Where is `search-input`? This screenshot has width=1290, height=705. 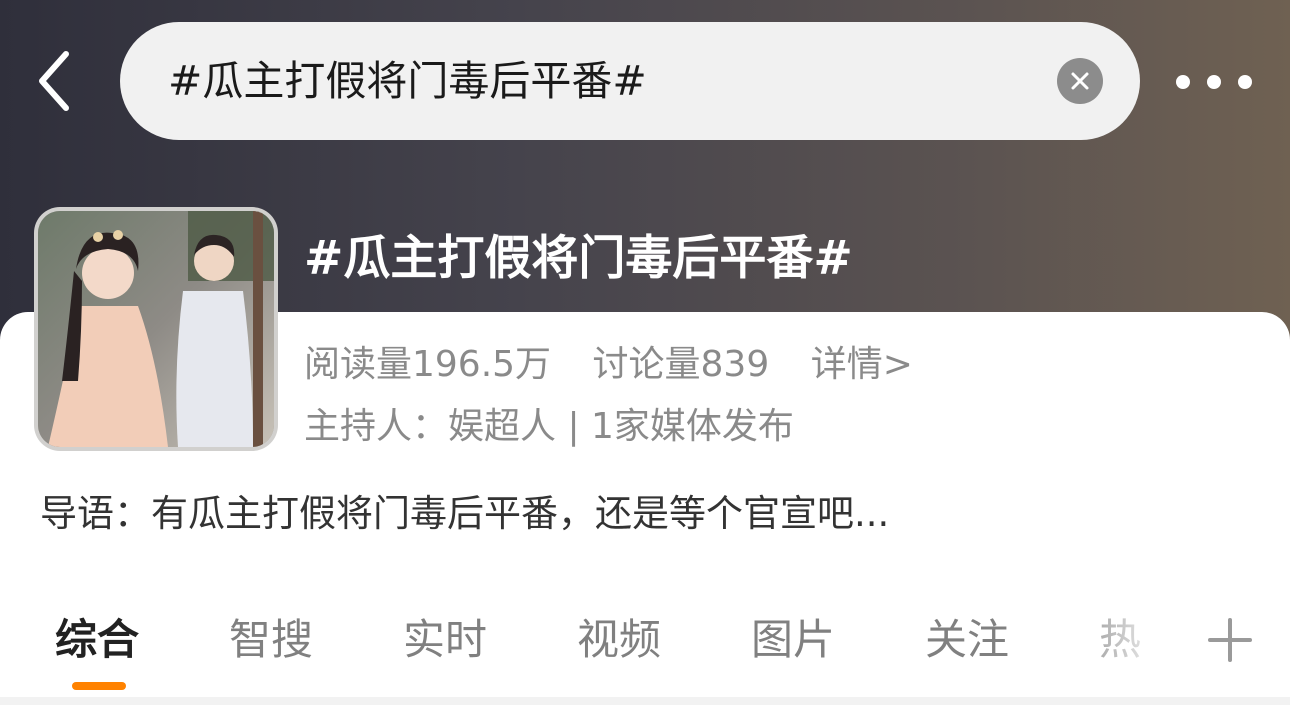 search-input is located at coordinates (598, 81).